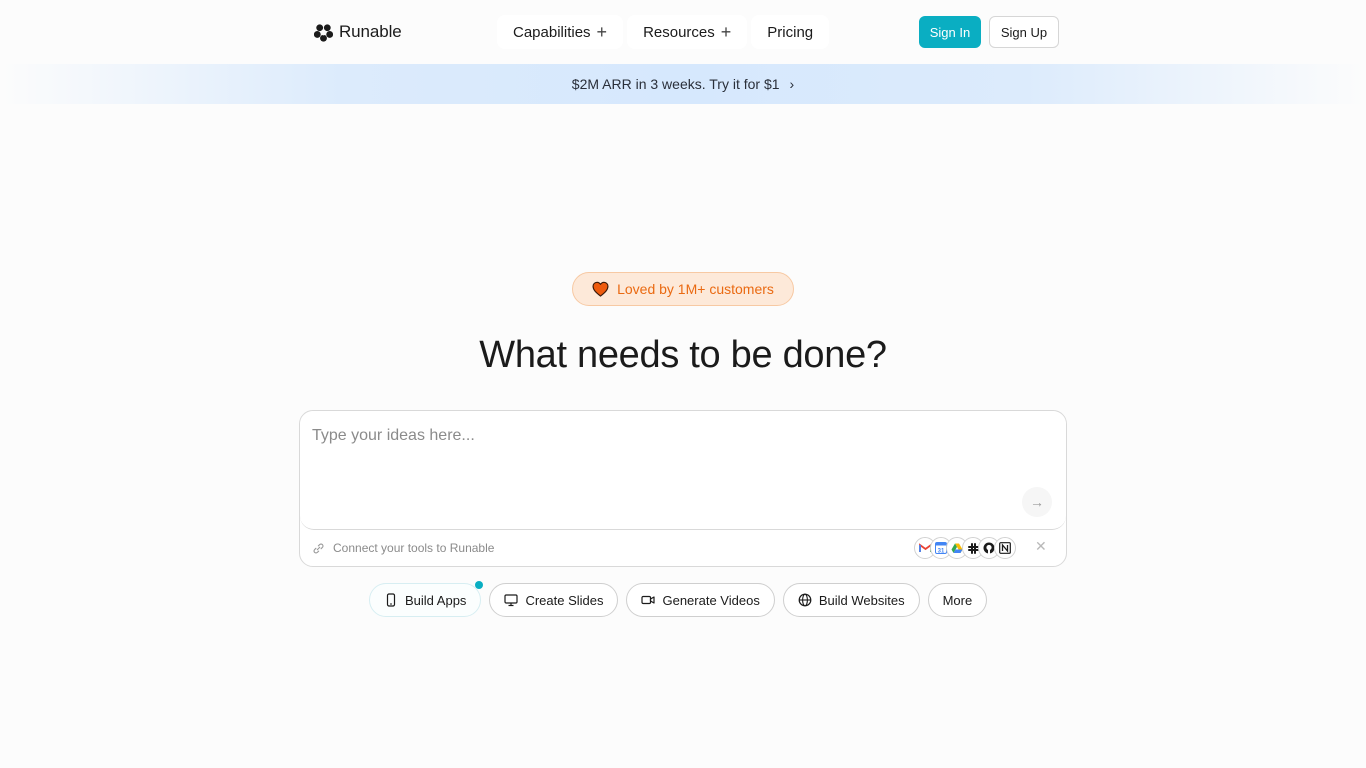 This screenshot has width=1366, height=768. I want to click on logo-text: Runable, so click(370, 31).